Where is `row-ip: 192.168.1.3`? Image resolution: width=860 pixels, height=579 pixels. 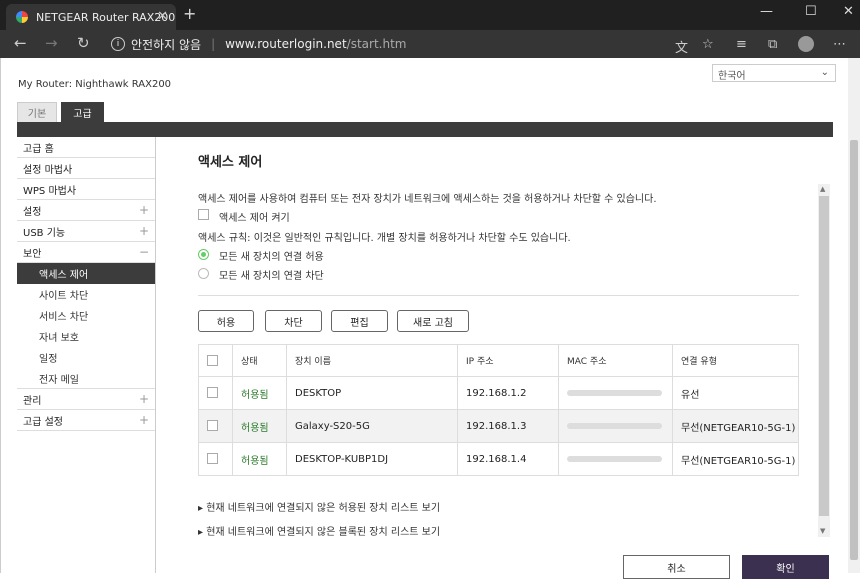 row-ip: 192.168.1.3 is located at coordinates (508, 426).